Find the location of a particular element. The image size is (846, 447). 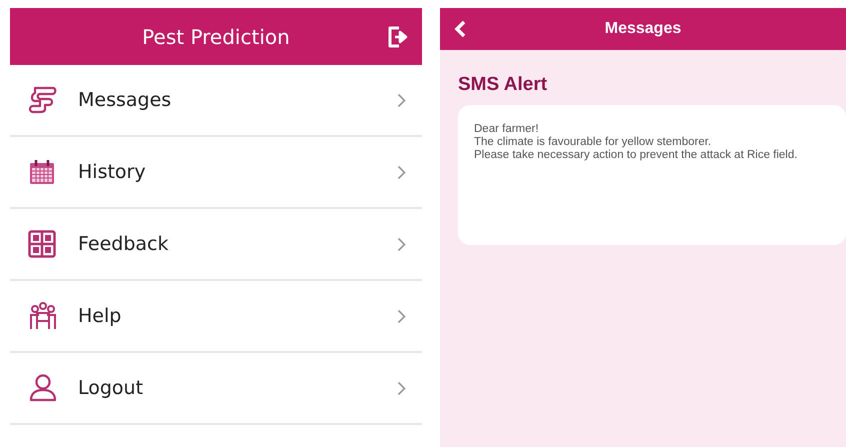

people-icon is located at coordinates (43, 316).